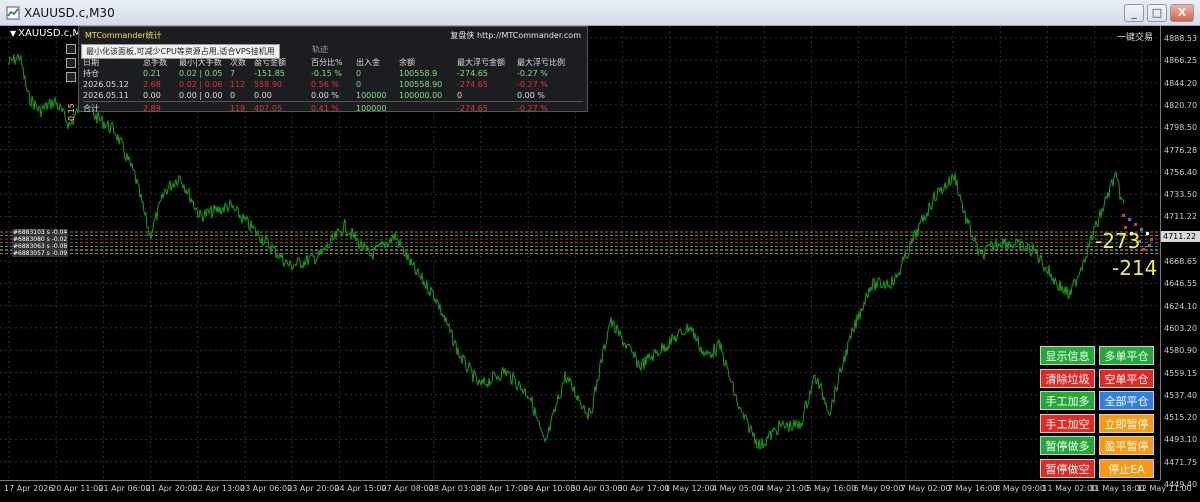 Image resolution: width=1200 pixels, height=502 pixels. Describe the element at coordinates (1067, 355) in the screenshot. I see `show-info-button: 显示信息` at that location.